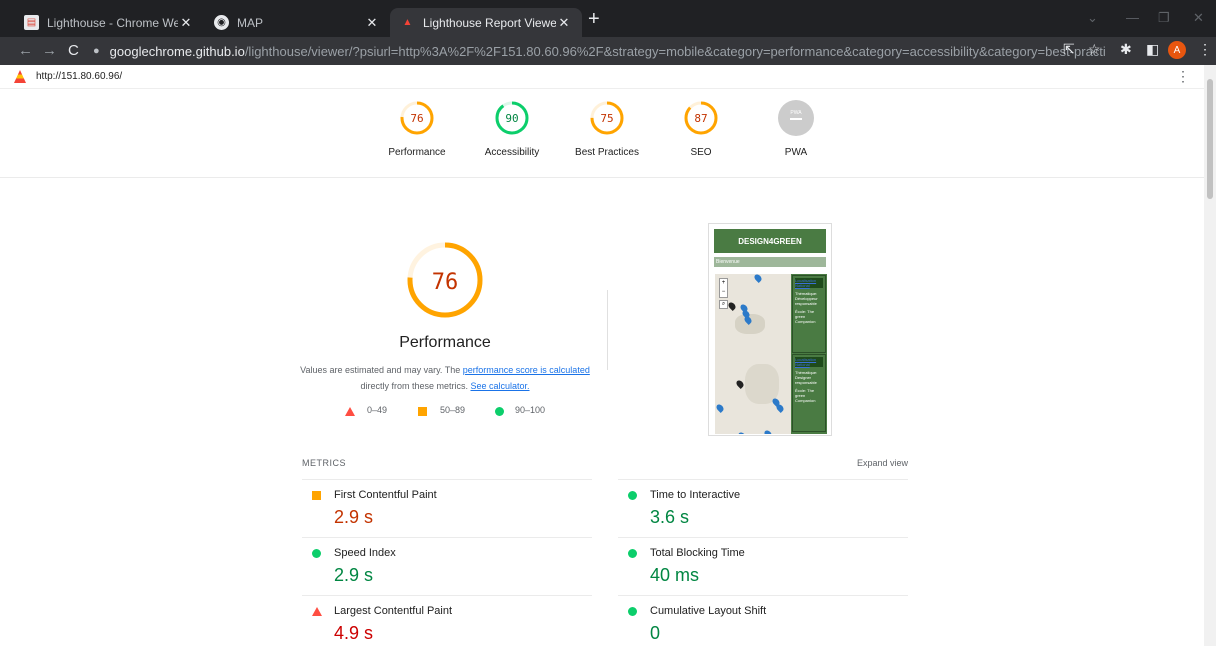 This screenshot has width=1216, height=652. What do you see at coordinates (447, 623) in the screenshot?
I see `metric-largest-contentful-paint: Largest Contentful Paint 4.9 s` at bounding box center [447, 623].